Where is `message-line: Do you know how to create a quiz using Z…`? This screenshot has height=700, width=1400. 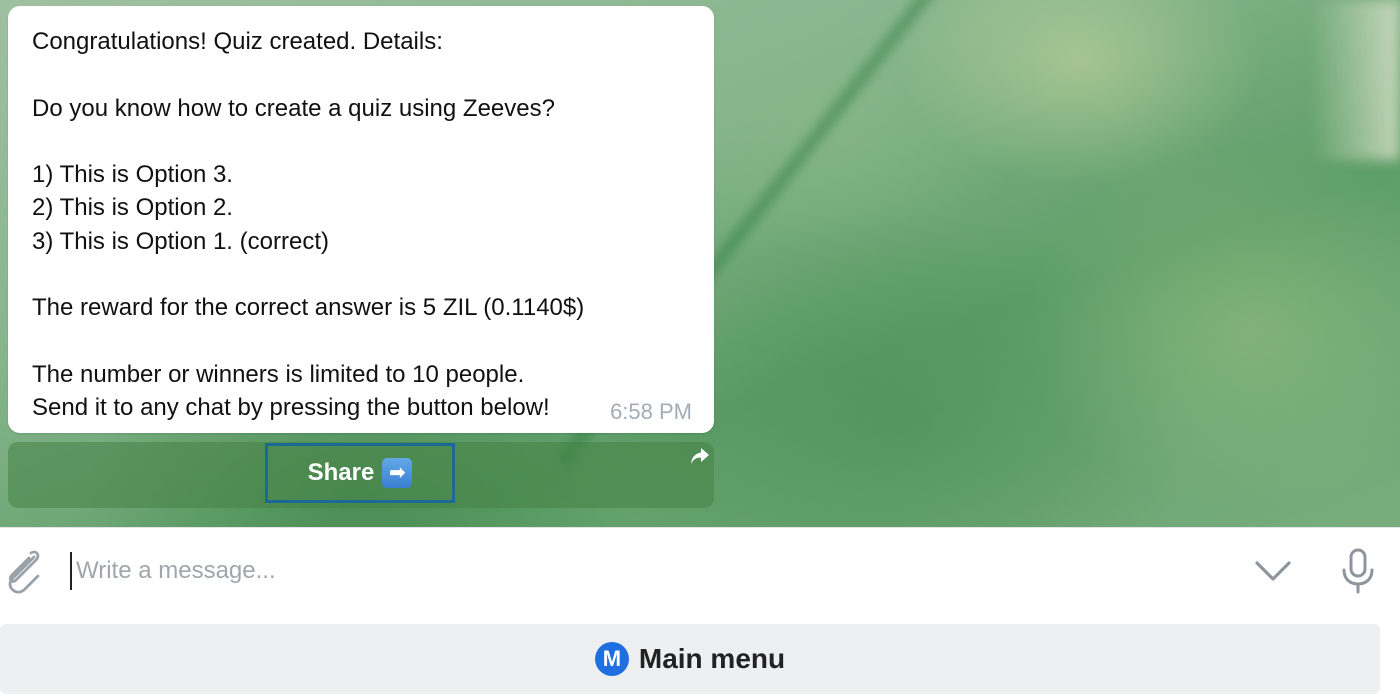 message-line: Do you know how to create a quiz using Z… is located at coordinates (293, 108).